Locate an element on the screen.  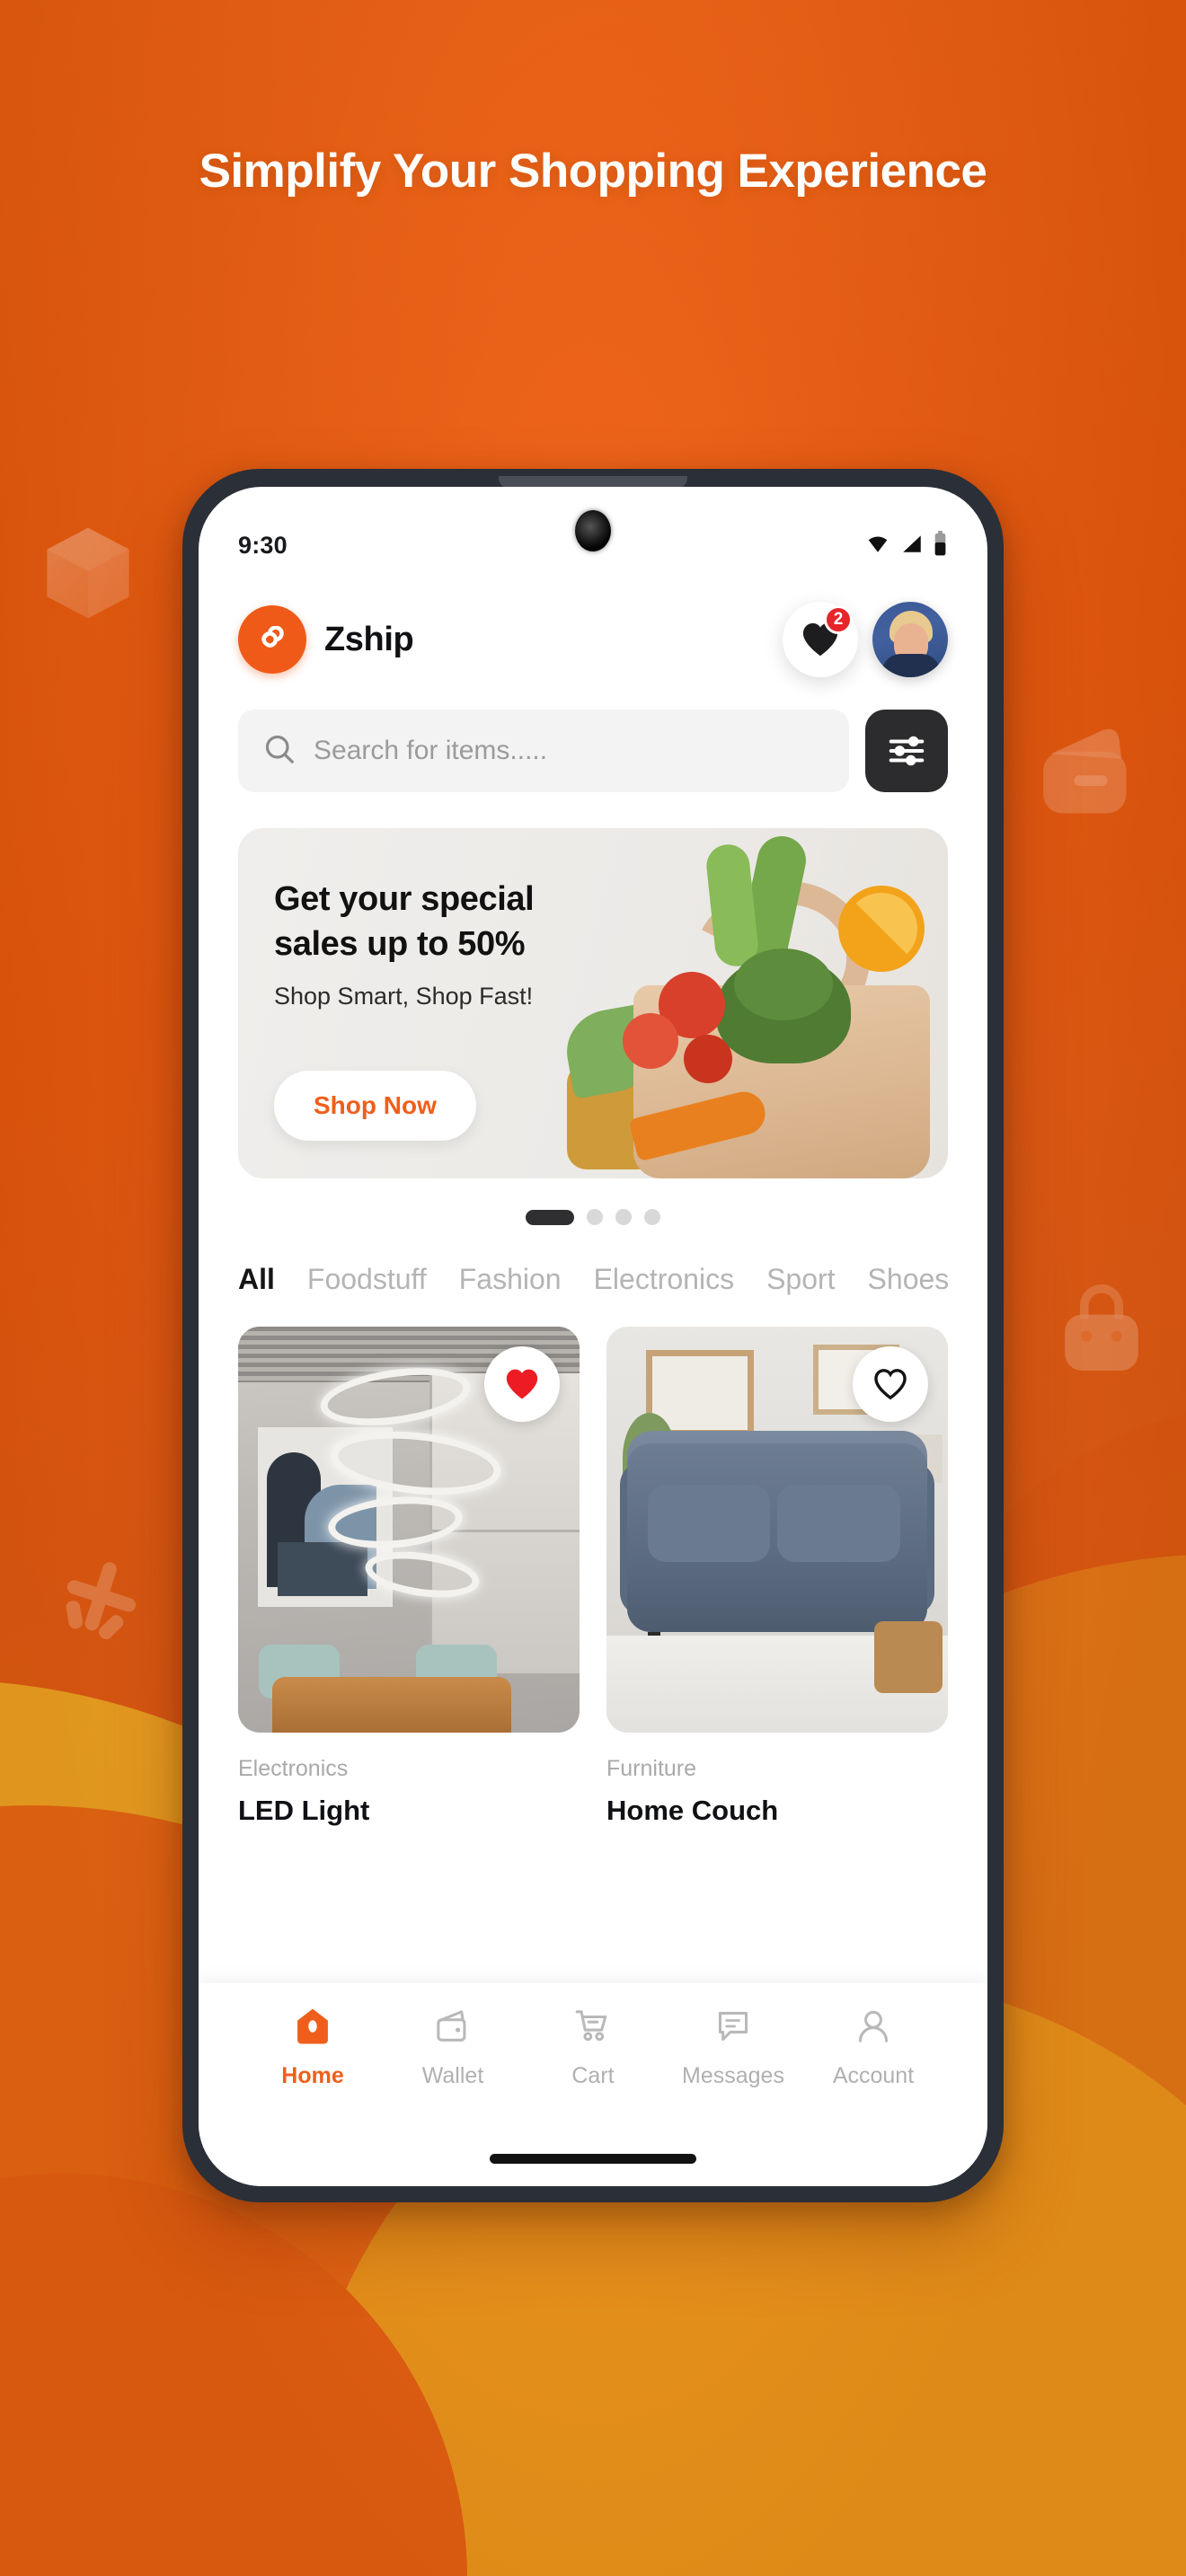
carousel-dot-active is located at coordinates (550, 1217).